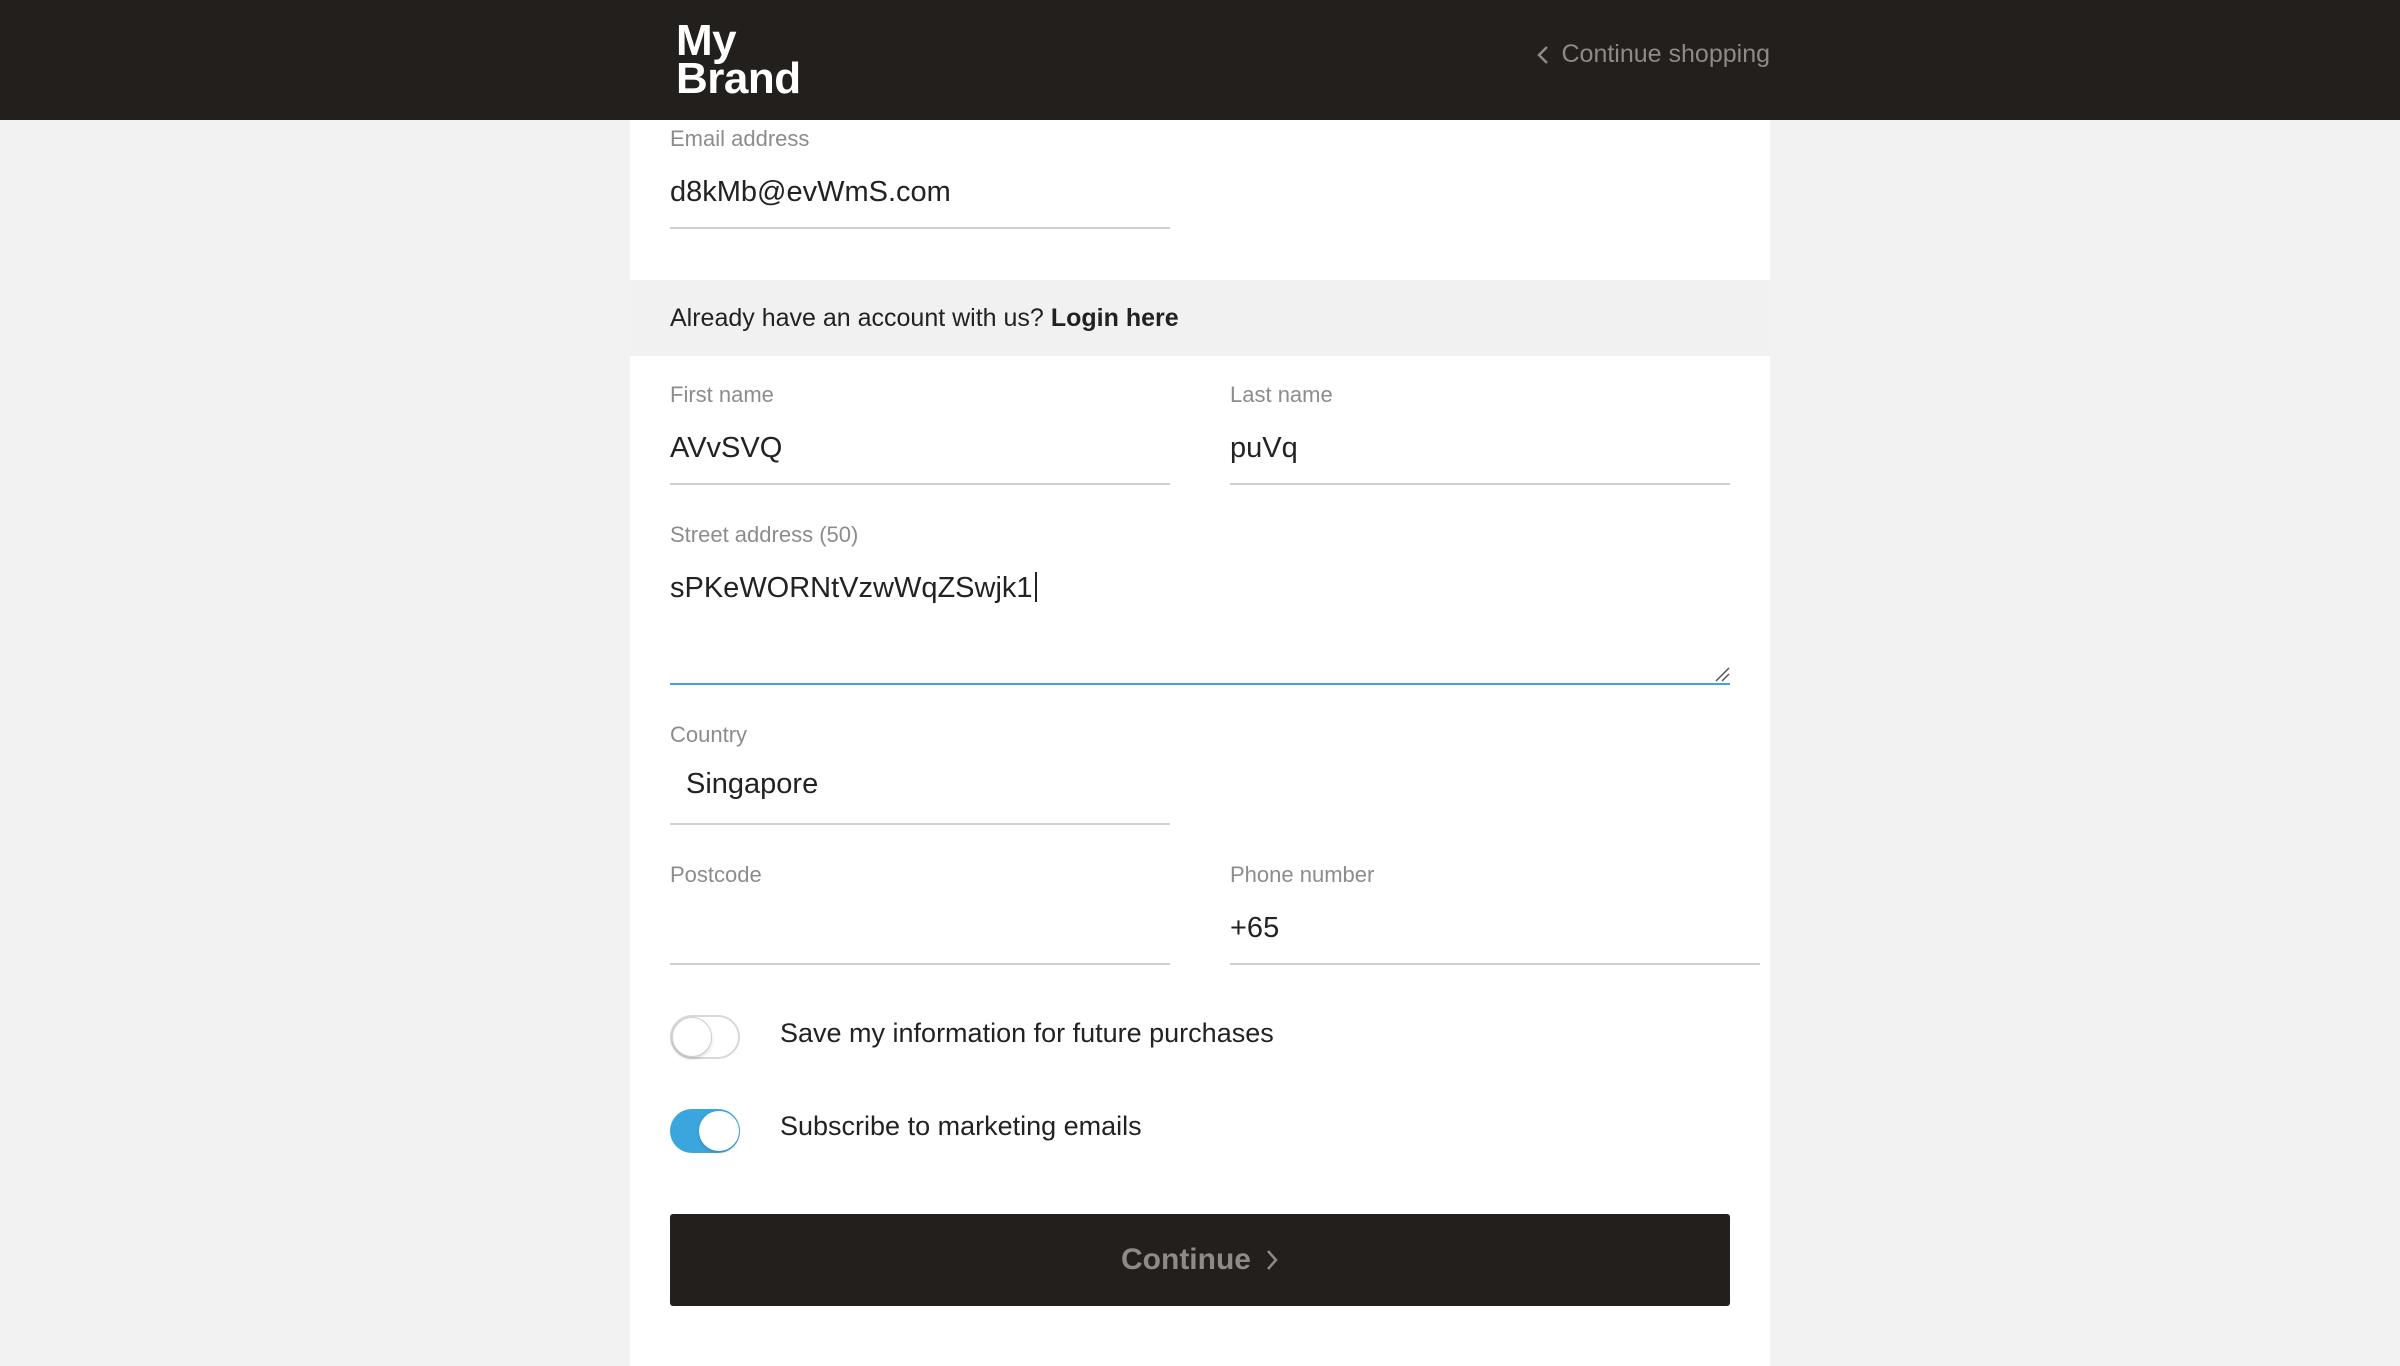 This screenshot has height=1366, width=2400. Describe the element at coordinates (920, 228) in the screenshot. I see `email-underline` at that location.